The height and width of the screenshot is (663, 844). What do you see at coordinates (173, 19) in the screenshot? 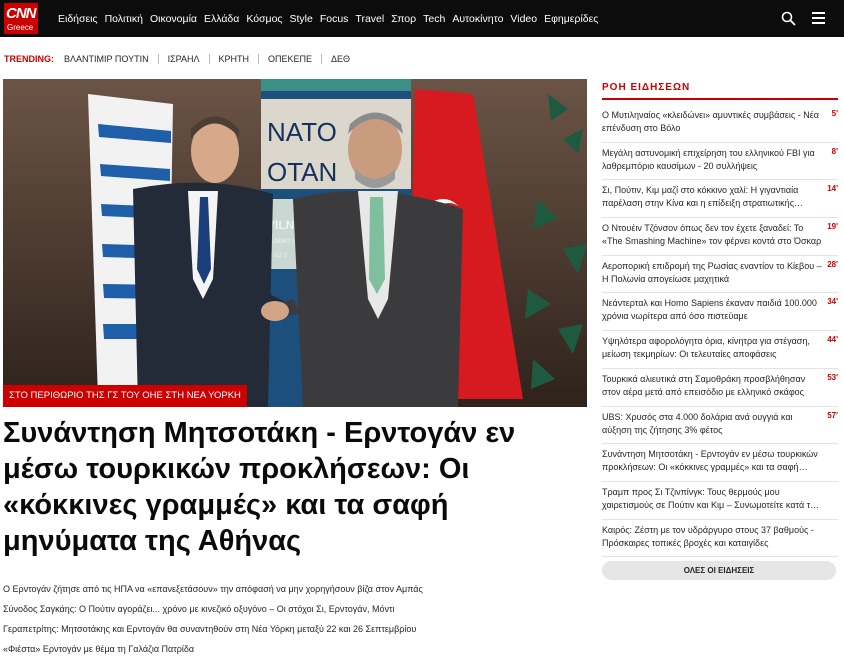
I see `nav-item-economy: Οικονομία` at bounding box center [173, 19].